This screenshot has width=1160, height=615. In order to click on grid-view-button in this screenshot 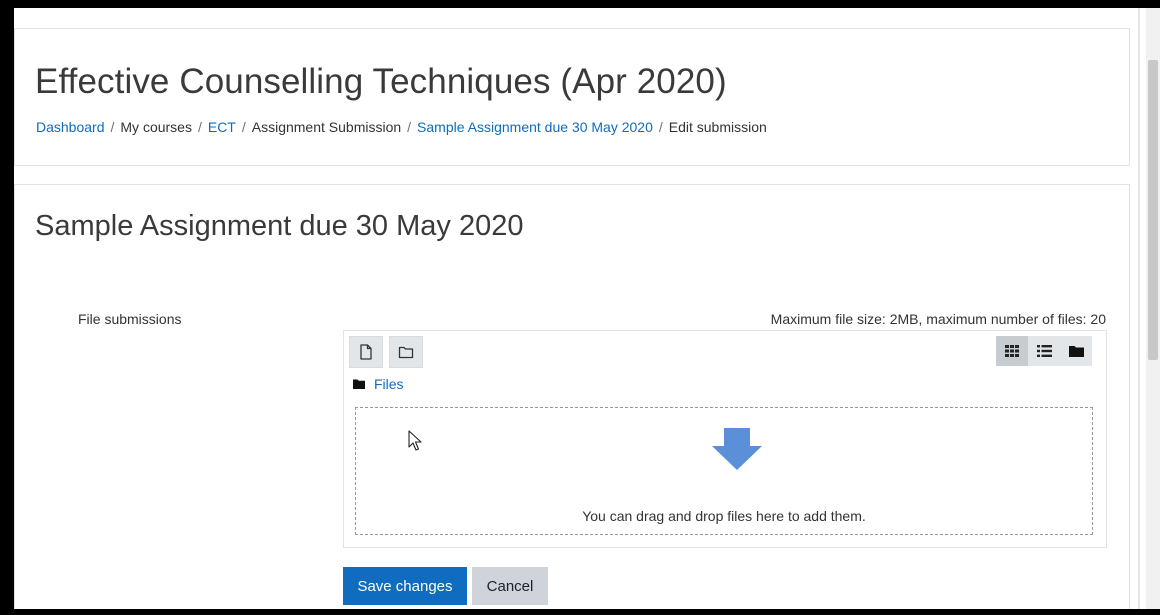, I will do `click(1012, 351)`.